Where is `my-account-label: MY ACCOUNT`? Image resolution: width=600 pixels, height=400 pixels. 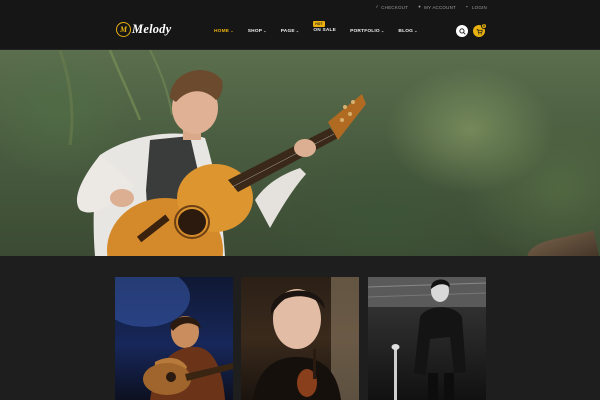
my-account-label: MY ACCOUNT is located at coordinates (440, 7).